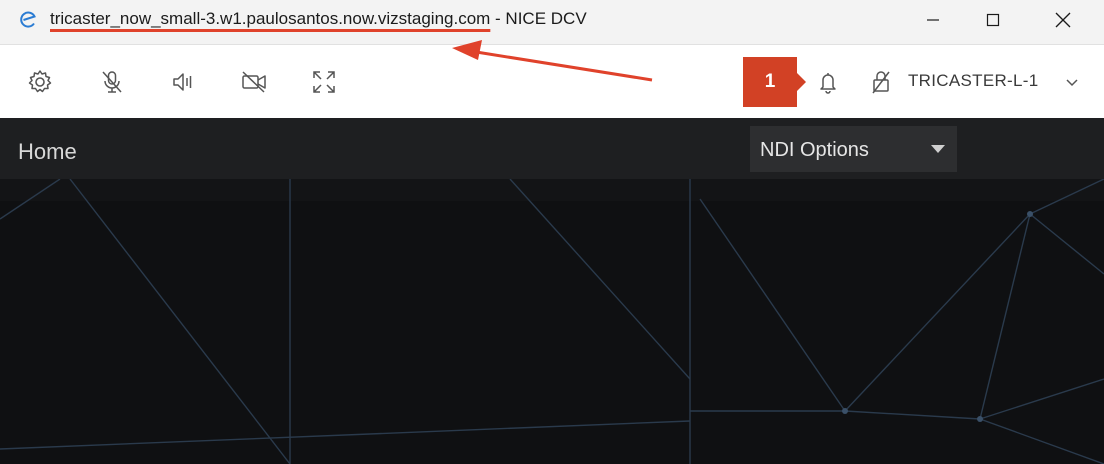  I want to click on user-menu-toggle, so click(1072, 82).